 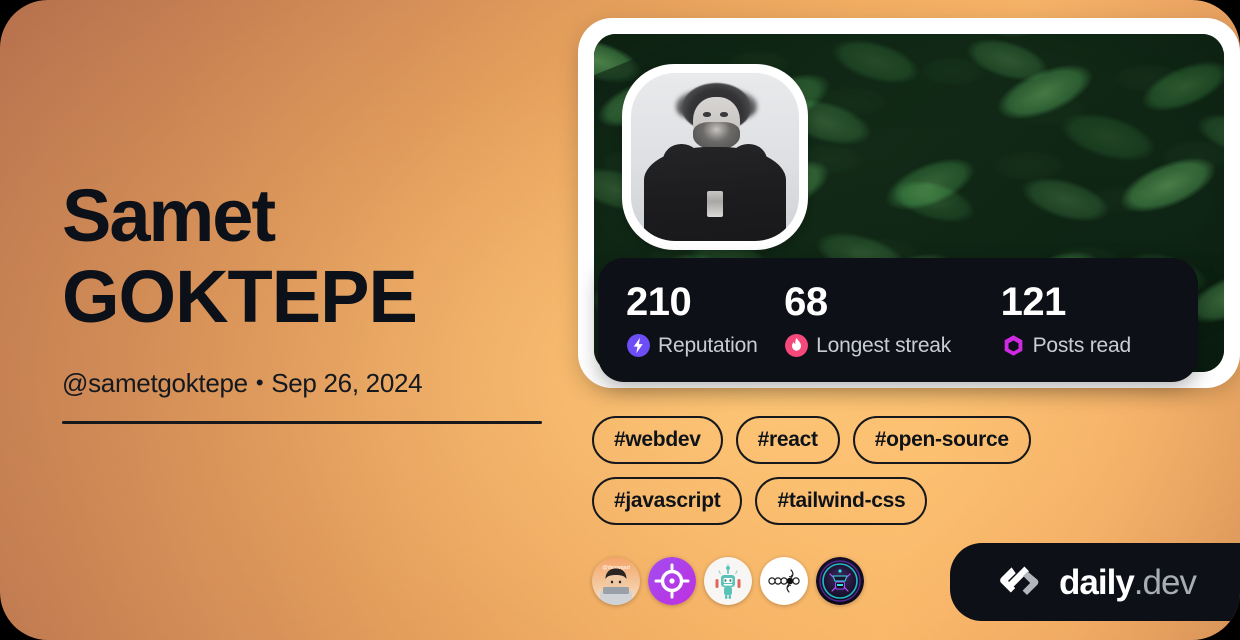 I want to click on portrait-eye-left, so click(x=707, y=114).